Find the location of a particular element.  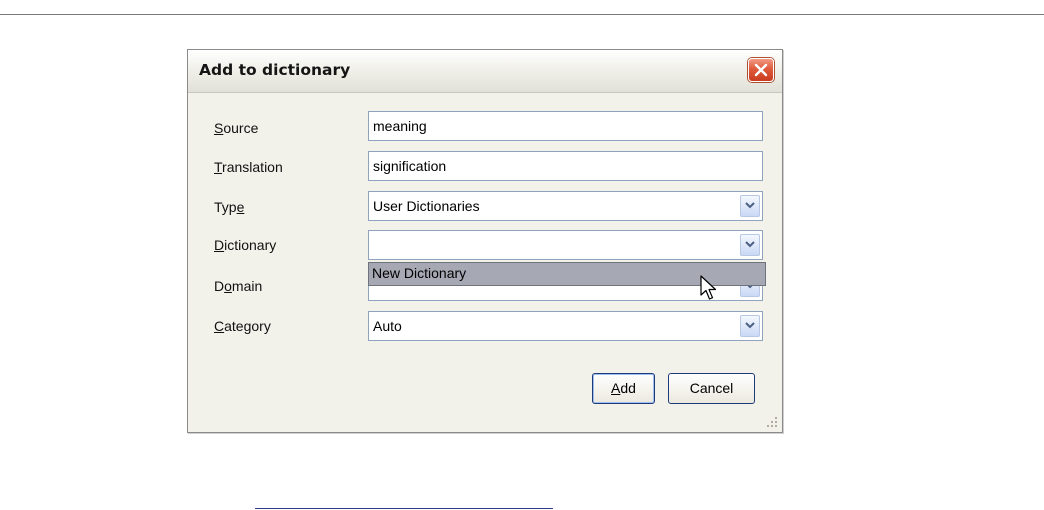

category-dropdown-button is located at coordinates (750, 326).